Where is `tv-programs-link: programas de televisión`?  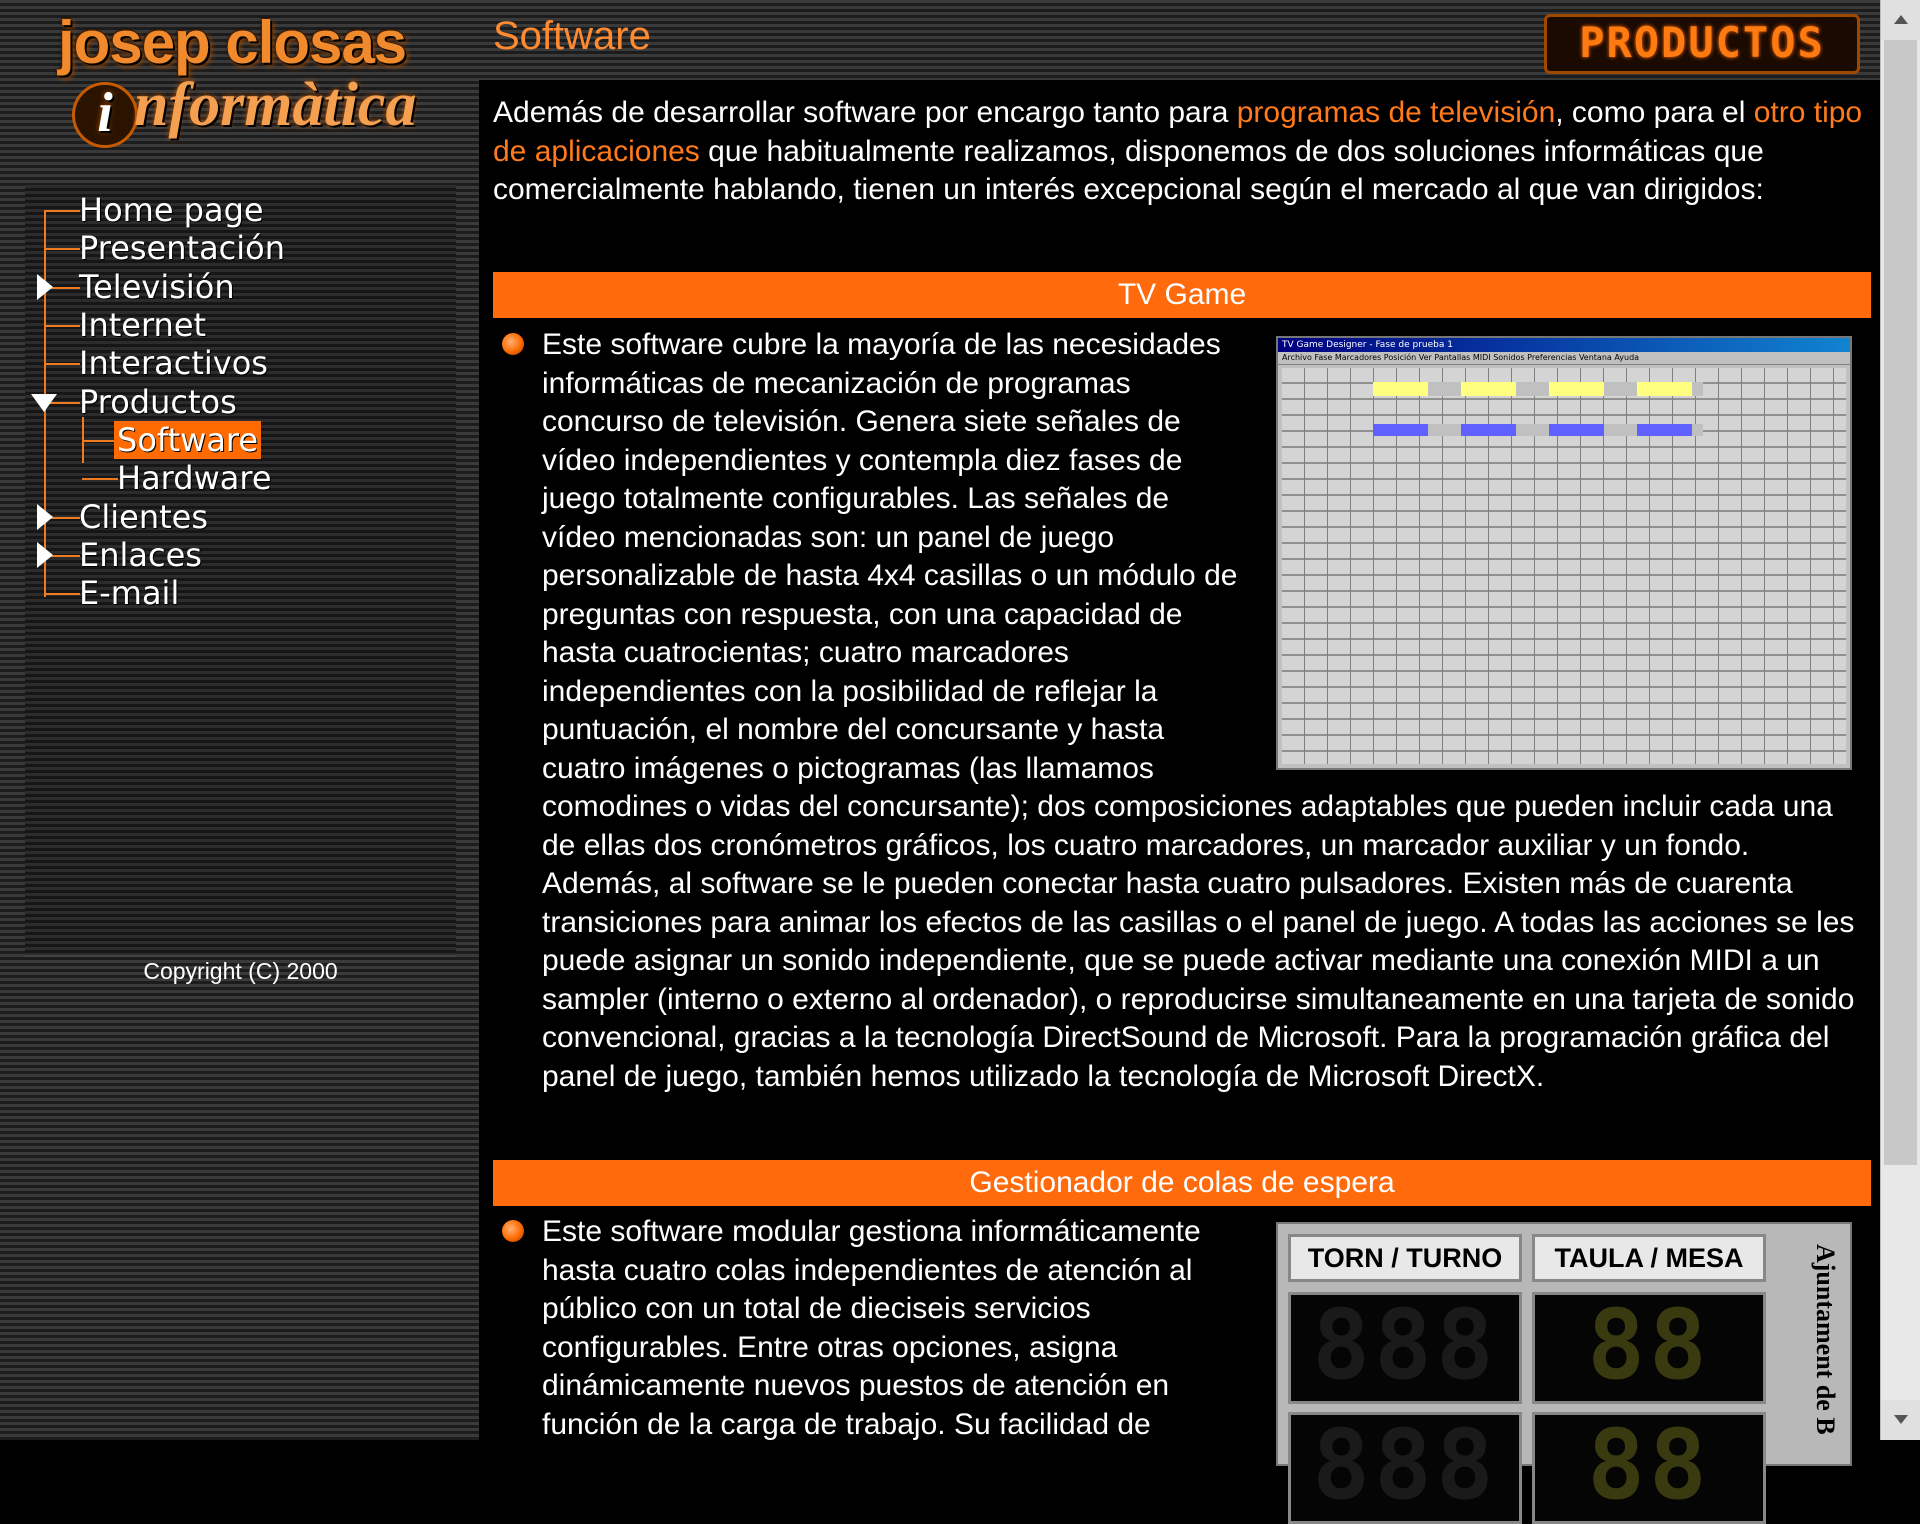 tv-programs-link: programas de televisión is located at coordinates (1396, 112).